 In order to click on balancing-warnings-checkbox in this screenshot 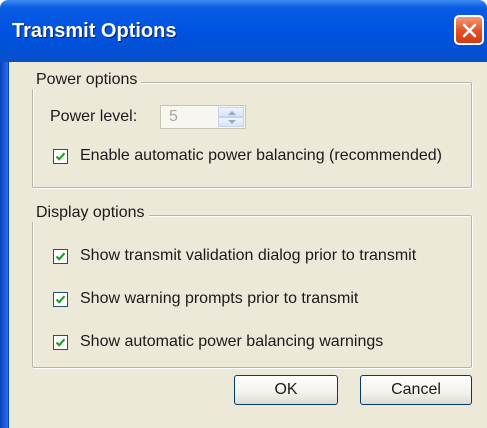, I will do `click(60, 342)`.